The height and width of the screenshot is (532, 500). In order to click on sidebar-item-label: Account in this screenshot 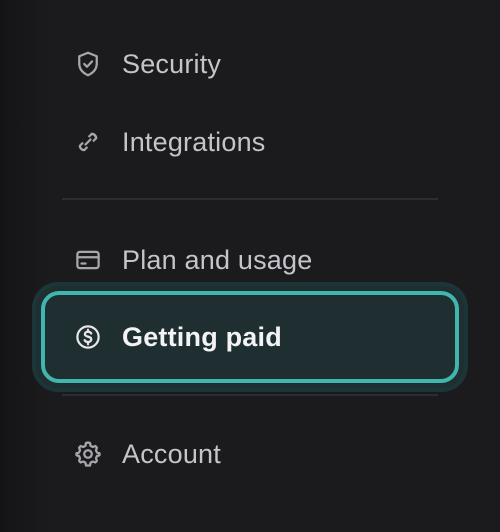, I will do `click(171, 453)`.